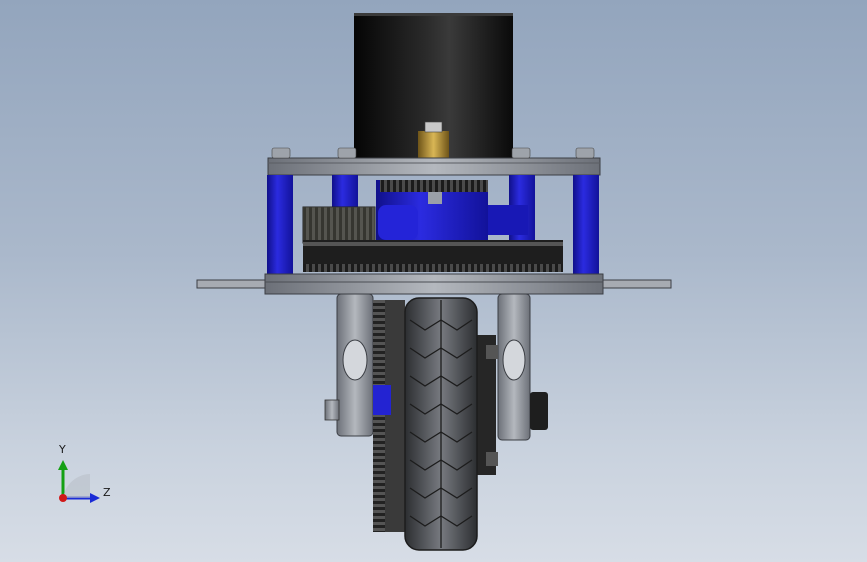 The height and width of the screenshot is (562, 867). What do you see at coordinates (434, 186) in the screenshot?
I see `upper-gear` at bounding box center [434, 186].